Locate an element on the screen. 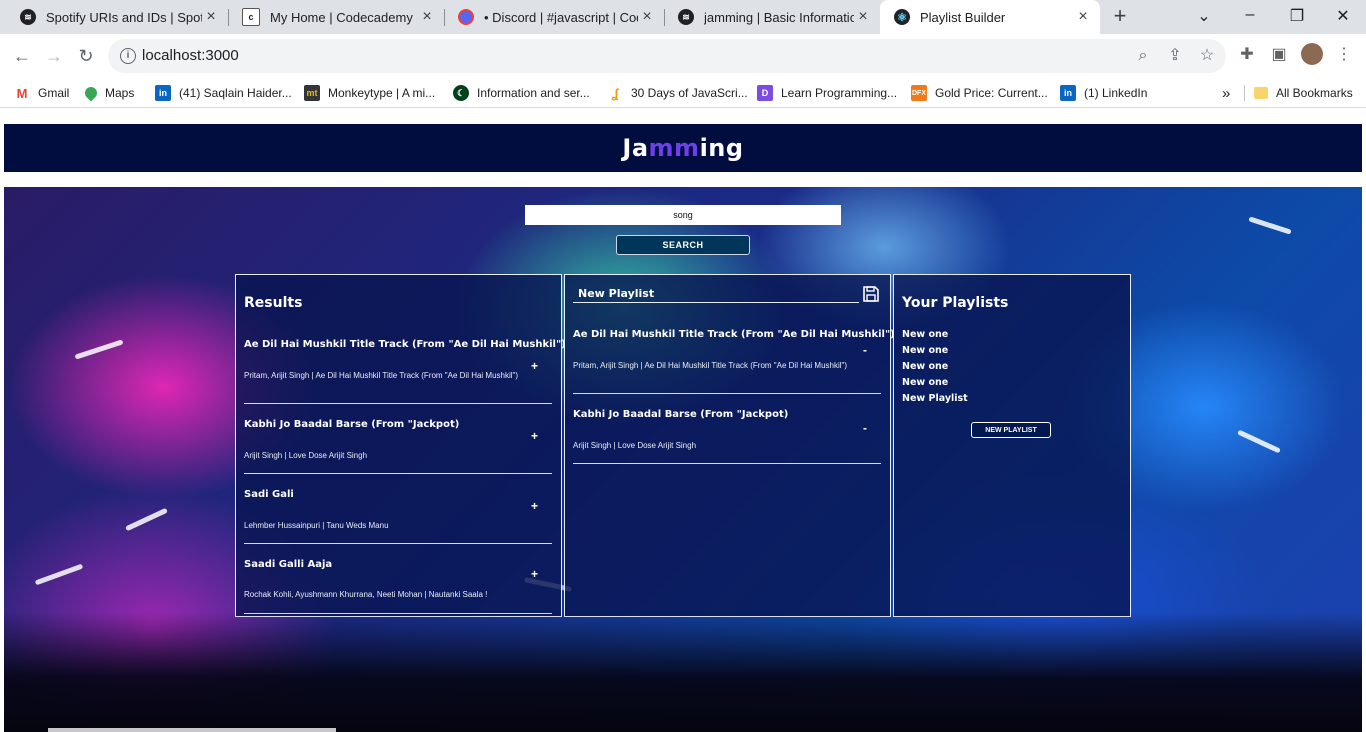 Image resolution: width=1366 pixels, height=732 pixels. bookmark-item: in (1) LinkedIn is located at coordinates (1103, 93).